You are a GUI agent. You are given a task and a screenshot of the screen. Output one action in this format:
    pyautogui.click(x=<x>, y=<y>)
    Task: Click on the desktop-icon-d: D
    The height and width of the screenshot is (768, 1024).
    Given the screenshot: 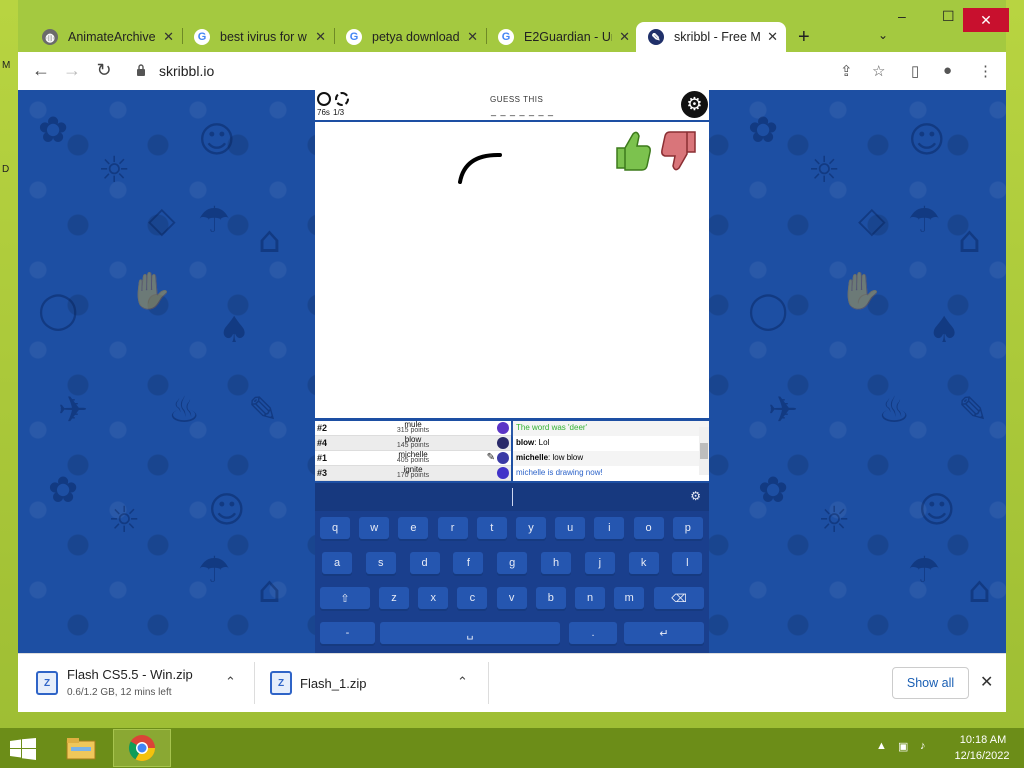 What is the action you would take?
    pyautogui.click(x=5, y=169)
    